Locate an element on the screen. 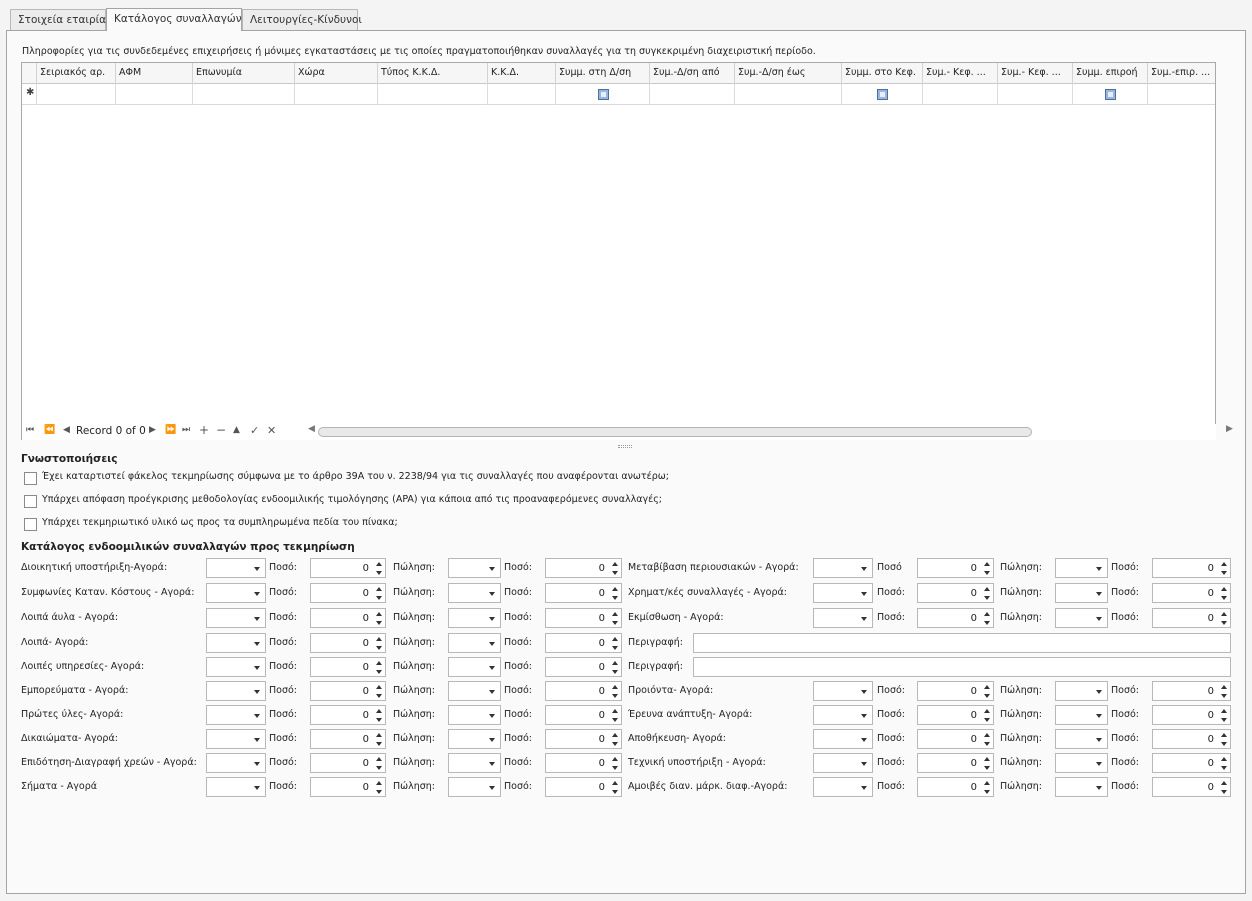 Image resolution: width=1252 pixels, height=901 pixels. column-header: Κ.Κ.Δ. is located at coordinates (522, 73).